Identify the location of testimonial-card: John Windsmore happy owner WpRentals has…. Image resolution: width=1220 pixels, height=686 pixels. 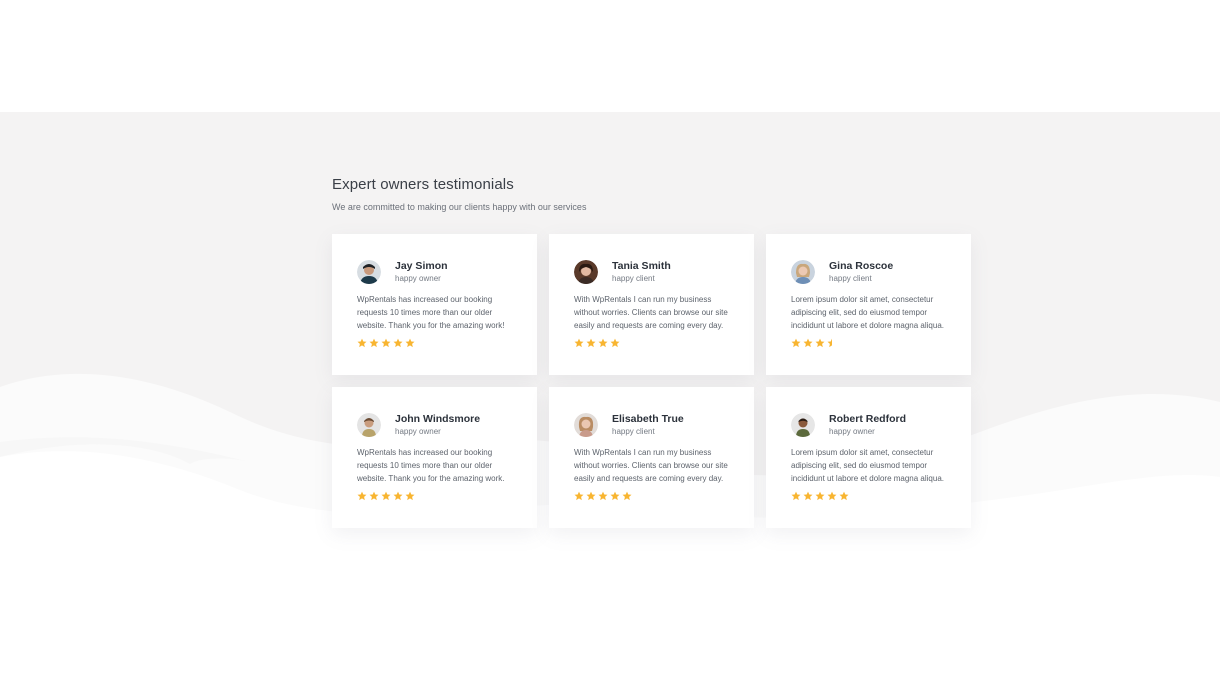
(434, 457).